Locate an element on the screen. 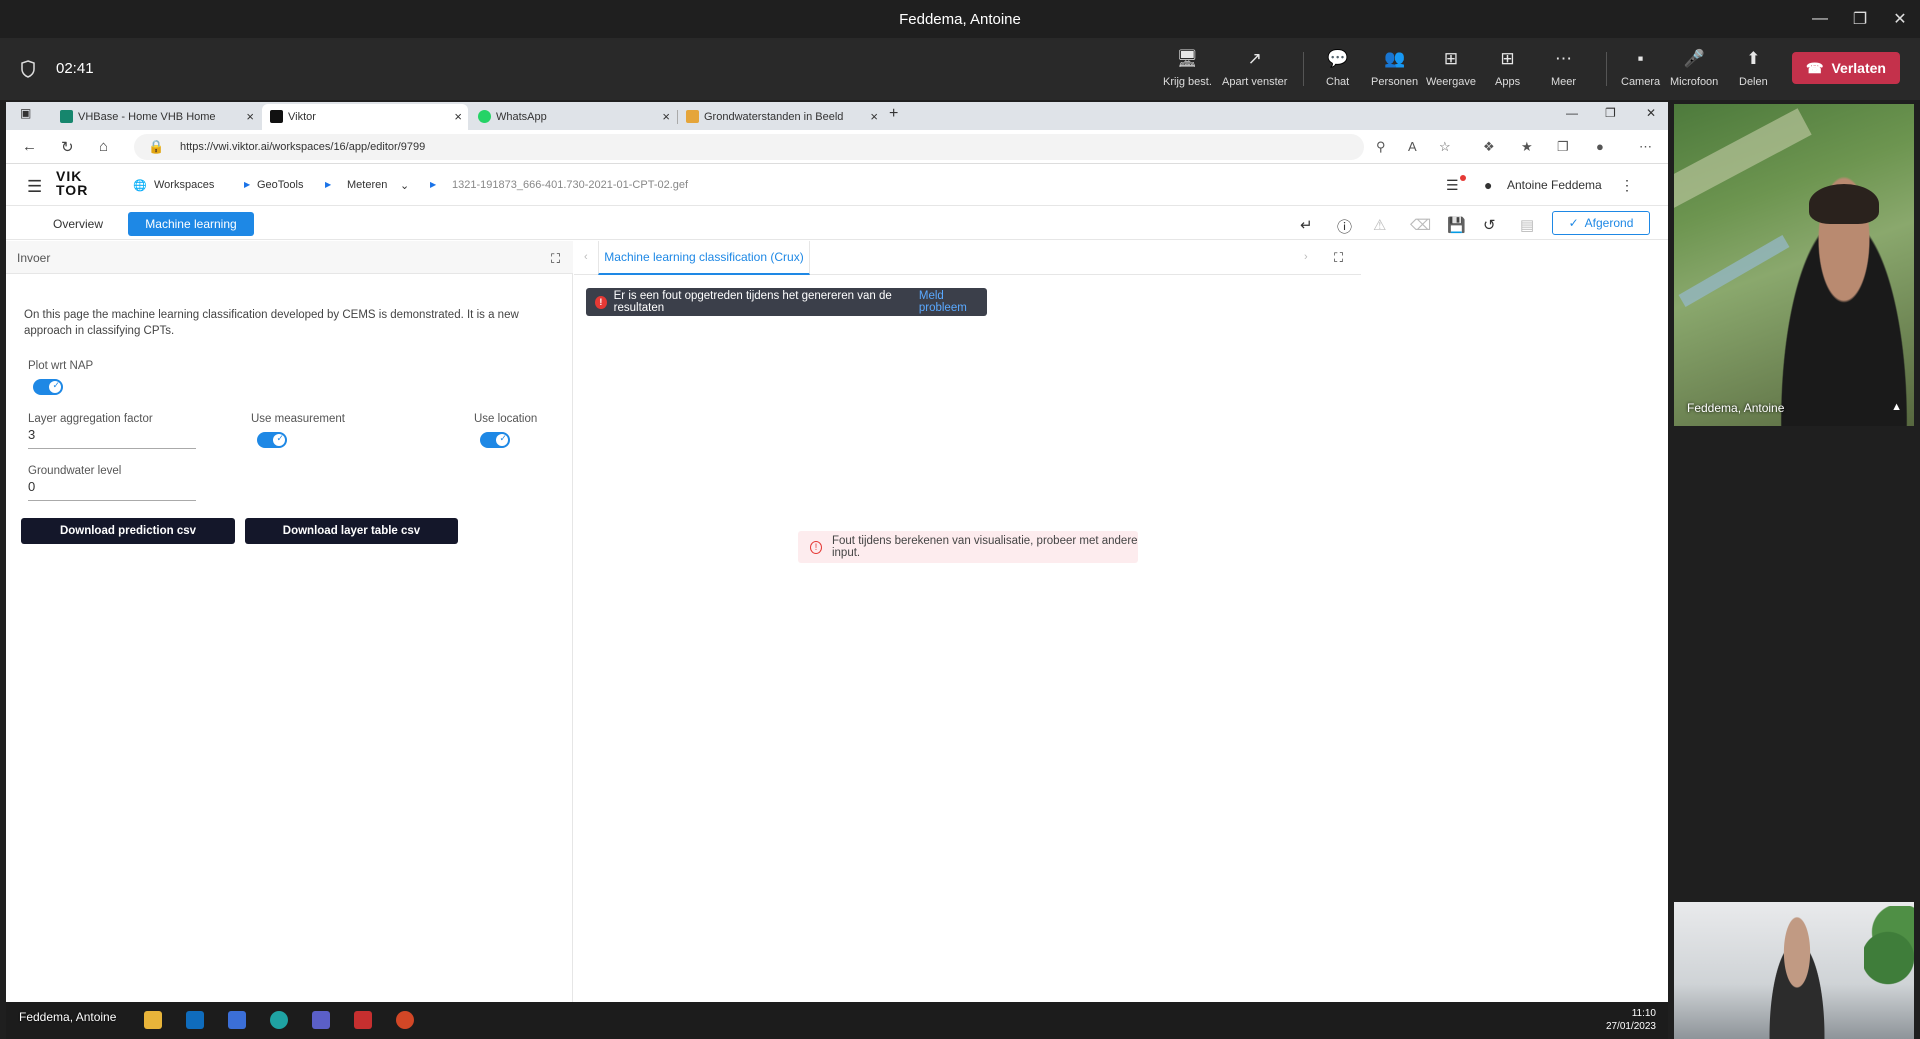 The image size is (1920, 1039). participant-video-main: Feddema, Antoine ▲ is located at coordinates (1794, 265).